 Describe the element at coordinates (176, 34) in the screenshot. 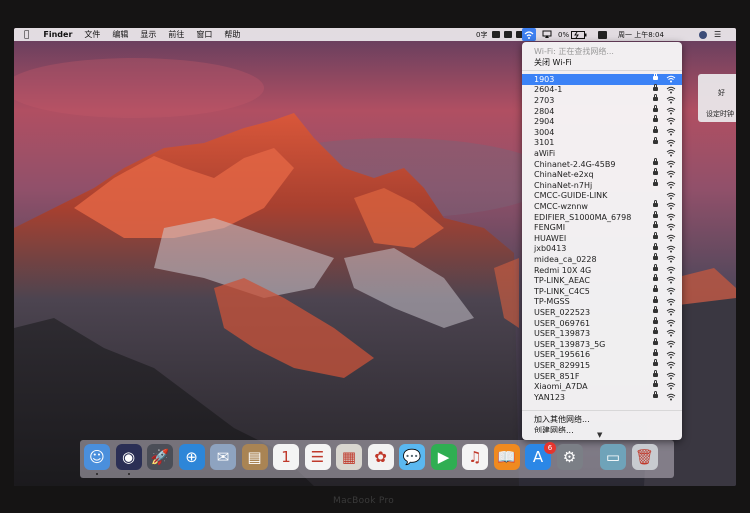

I see `menu-go: 前往` at that location.